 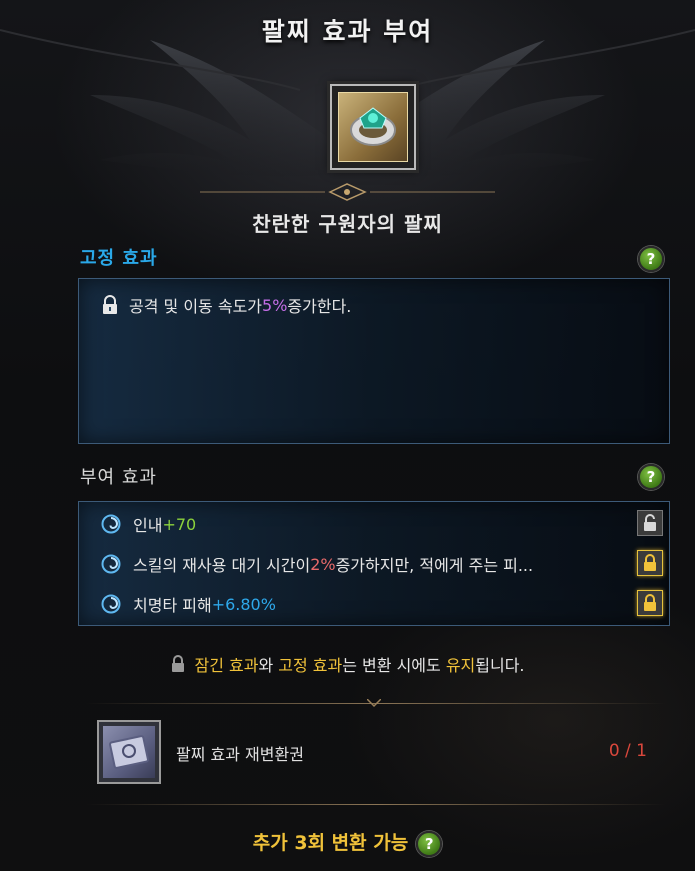 I want to click on ticket-slot, so click(x=129, y=752).